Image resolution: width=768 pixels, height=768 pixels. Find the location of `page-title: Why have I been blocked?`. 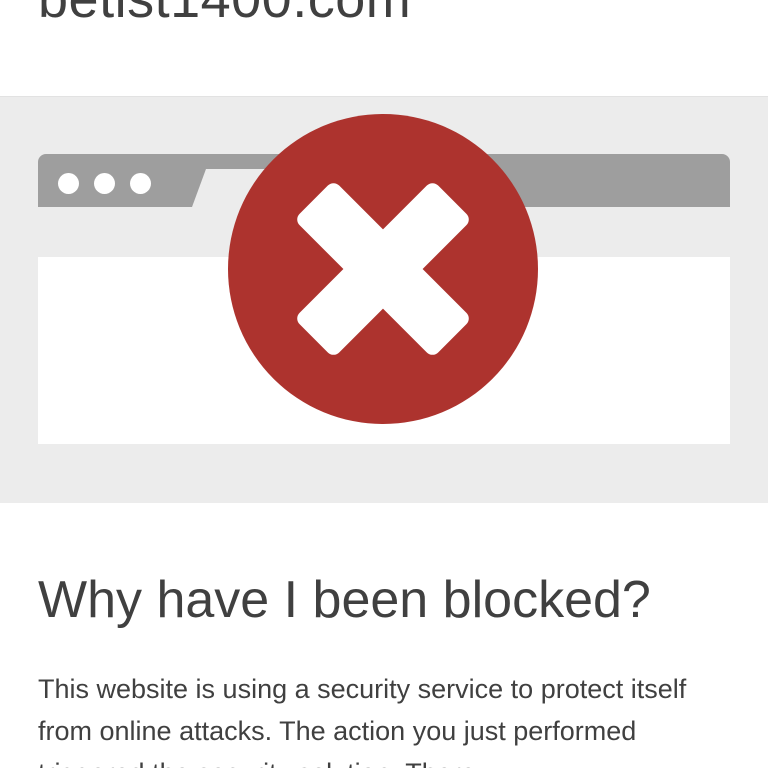

page-title: Why have I been blocked? is located at coordinates (344, 600).